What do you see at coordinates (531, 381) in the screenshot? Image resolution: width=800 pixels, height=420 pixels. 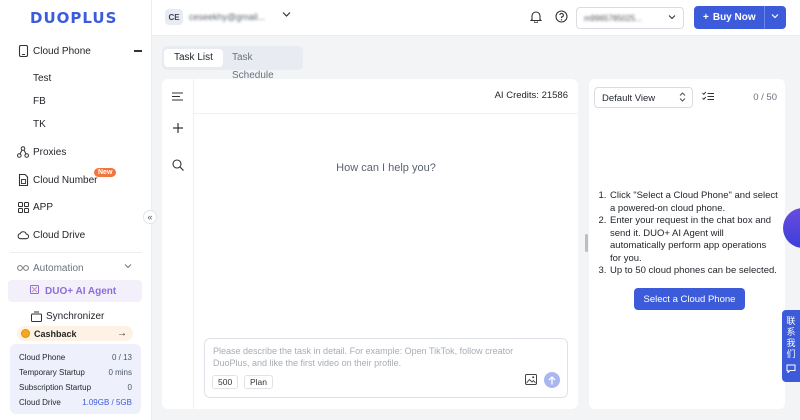 I see `image-icon` at bounding box center [531, 381].